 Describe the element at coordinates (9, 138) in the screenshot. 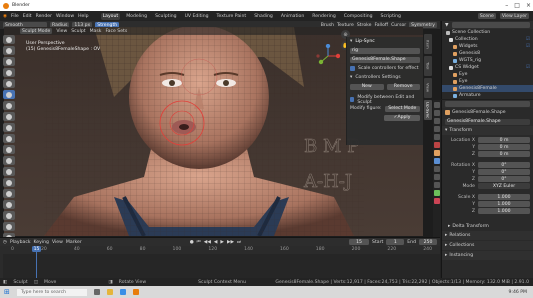

I see `tool-flatten` at that location.